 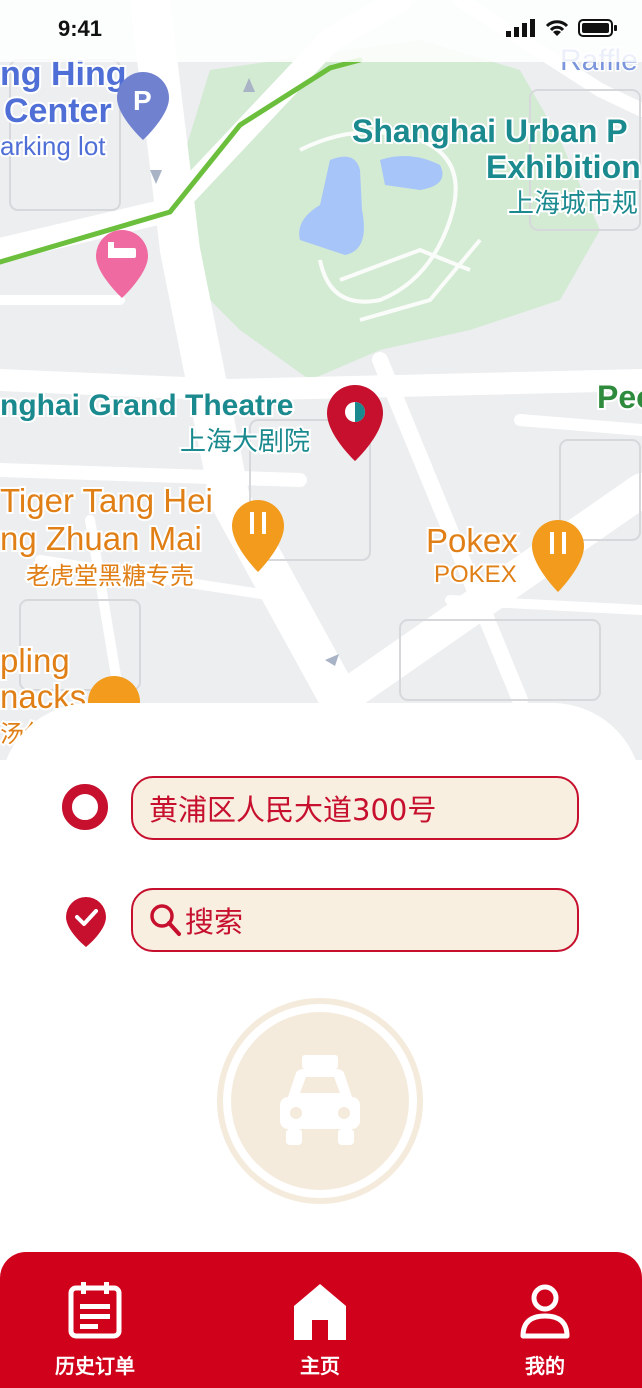 What do you see at coordinates (573, 204) in the screenshot?
I see `label-urban-cn: 上海城市规` at bounding box center [573, 204].